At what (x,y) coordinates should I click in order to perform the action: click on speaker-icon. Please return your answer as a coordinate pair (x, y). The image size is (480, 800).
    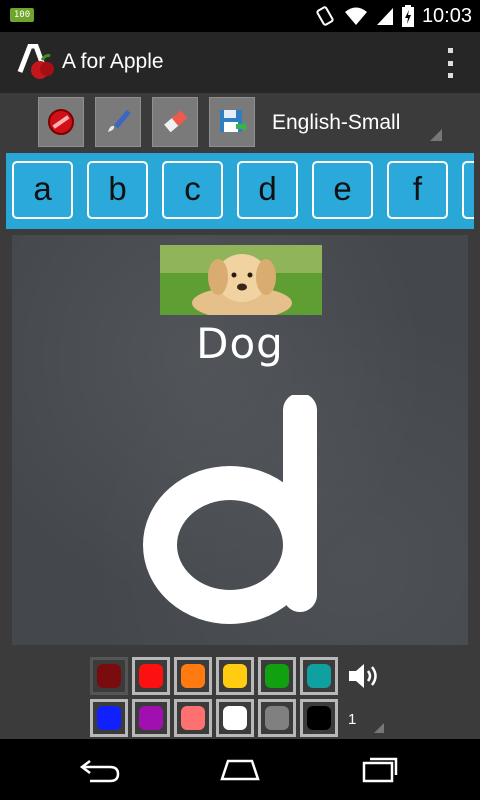
    Looking at the image, I should click on (364, 676).